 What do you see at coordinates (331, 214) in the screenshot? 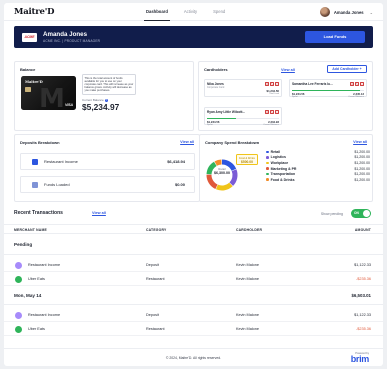
I see `show-pending-label: Show pending` at bounding box center [331, 214].